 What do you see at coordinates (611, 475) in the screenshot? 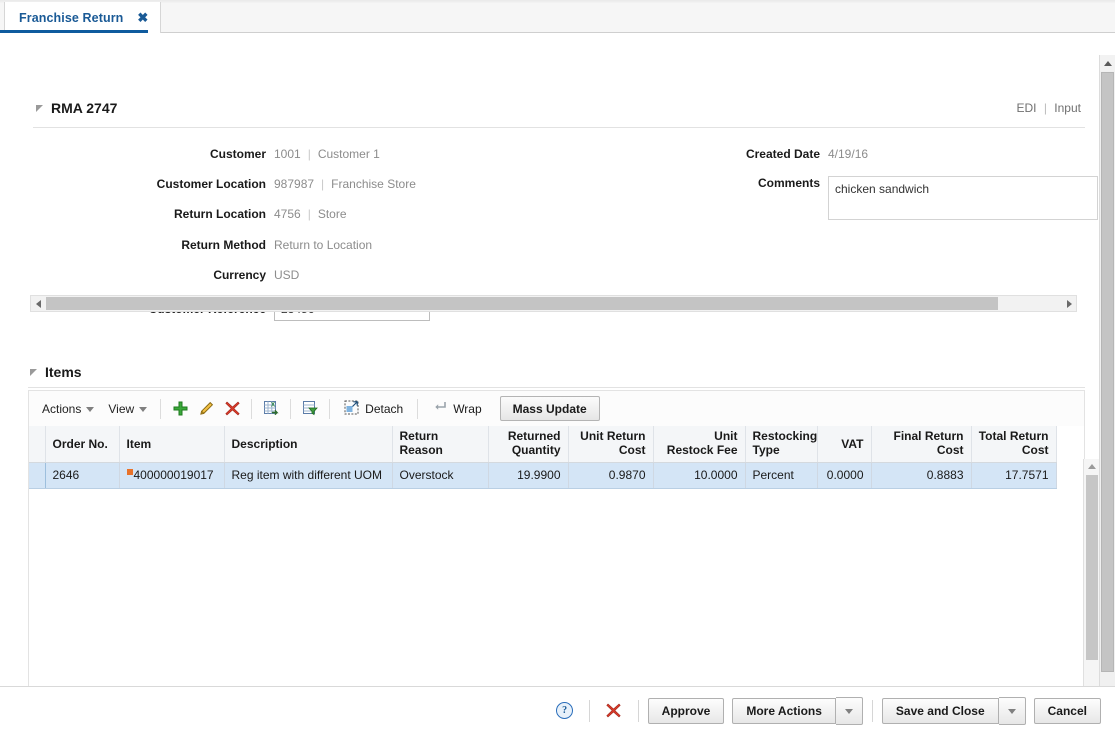
I see `cell-unit-return-cost: 0.9870` at bounding box center [611, 475].